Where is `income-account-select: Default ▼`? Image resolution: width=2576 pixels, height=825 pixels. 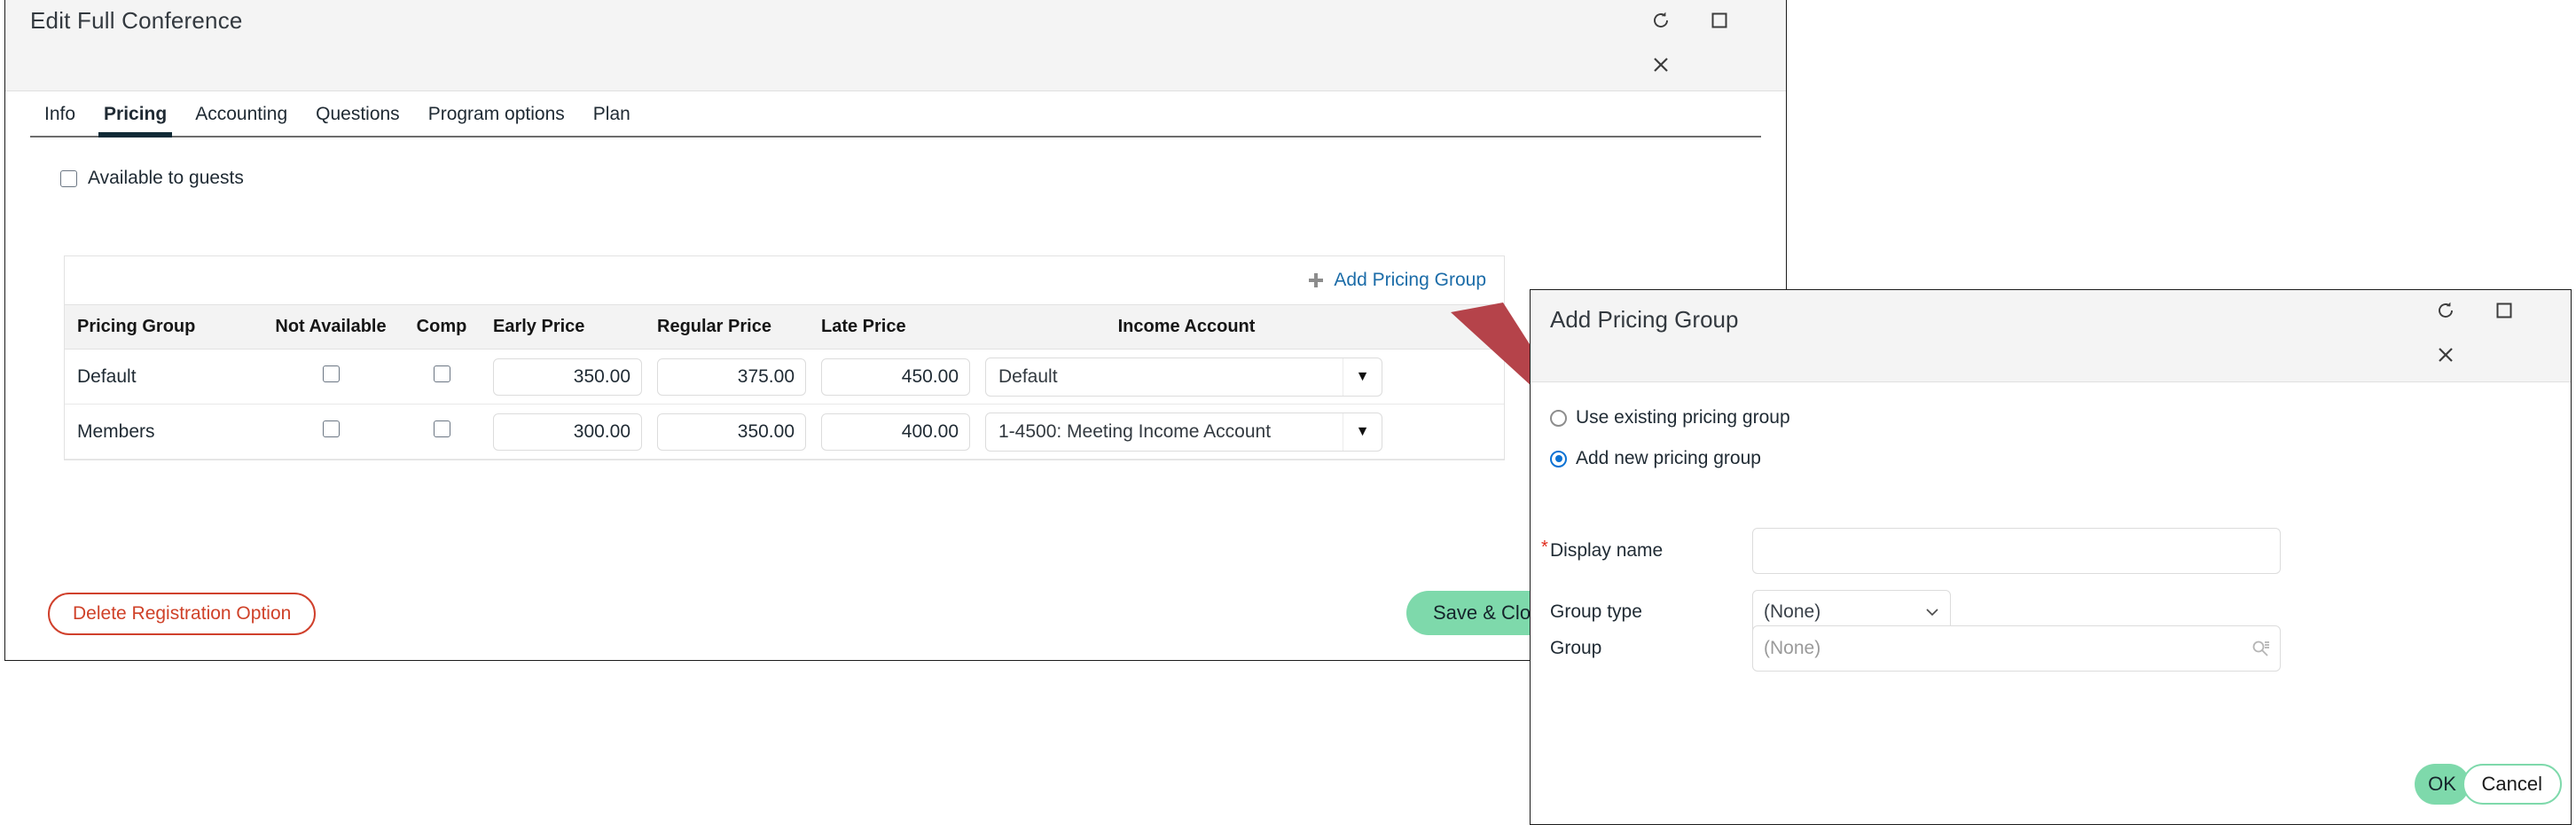 income-account-select: Default ▼ is located at coordinates (1183, 377).